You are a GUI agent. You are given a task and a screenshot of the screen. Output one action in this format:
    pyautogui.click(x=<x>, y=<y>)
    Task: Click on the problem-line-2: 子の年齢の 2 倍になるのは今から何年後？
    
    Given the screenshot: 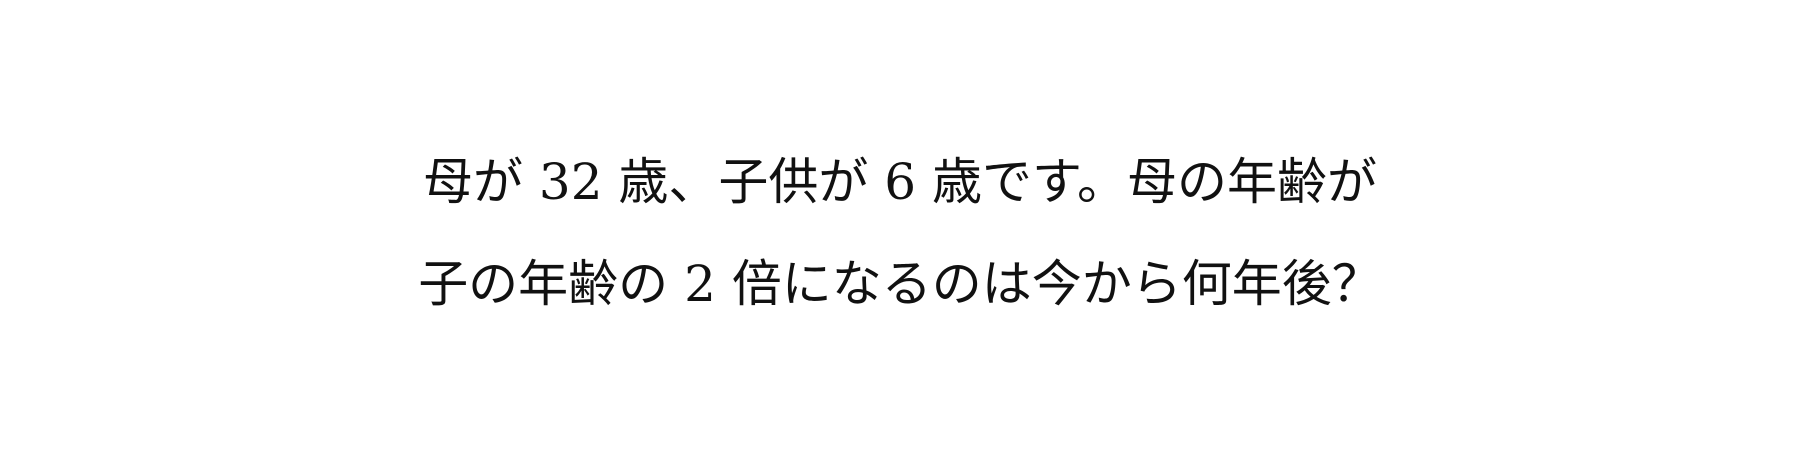 What is the action you would take?
    pyautogui.click(x=900, y=284)
    